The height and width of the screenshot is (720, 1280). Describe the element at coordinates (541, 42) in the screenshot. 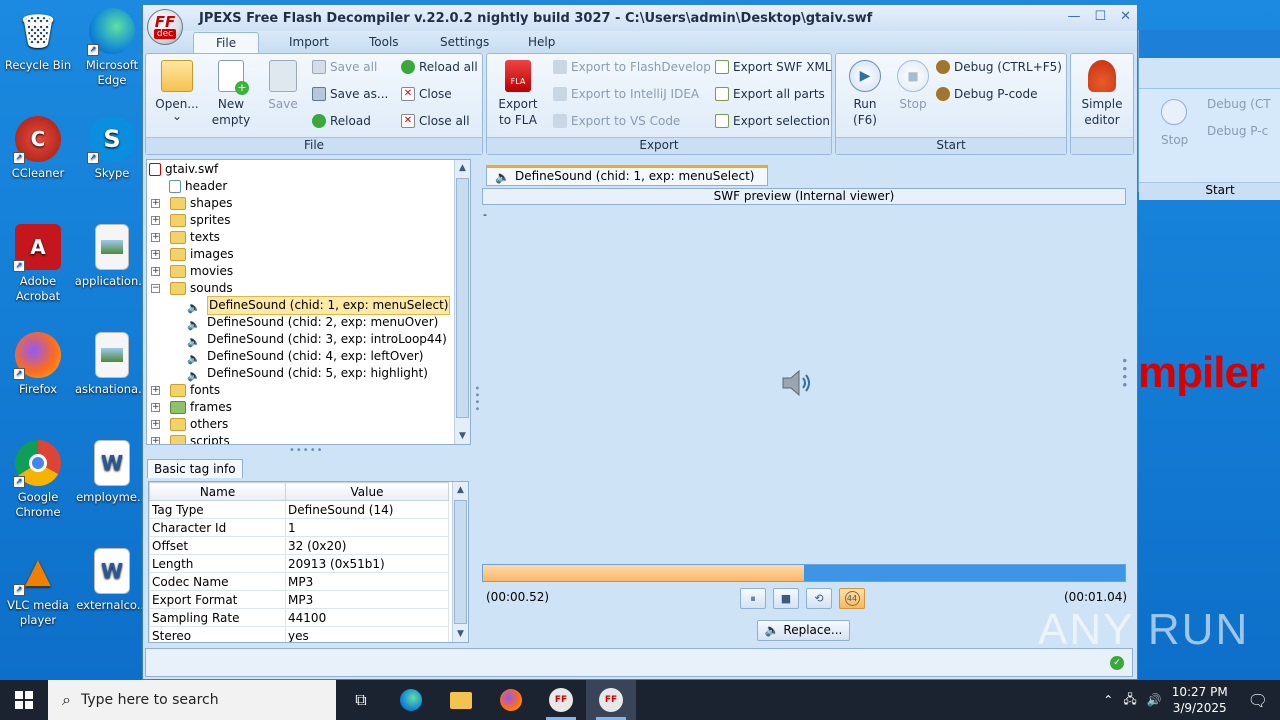

I see `menu-help: Help` at that location.